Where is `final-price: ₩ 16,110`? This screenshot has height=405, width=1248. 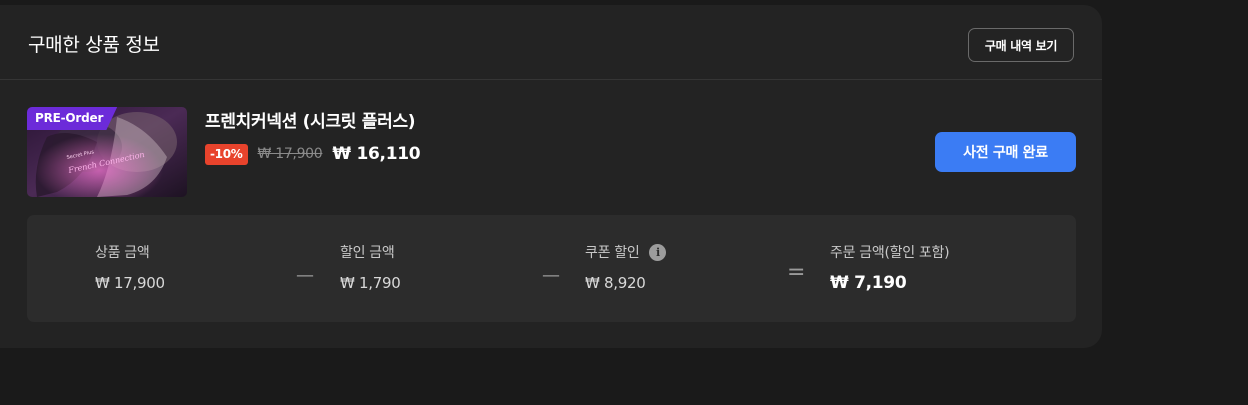 final-price: ₩ 16,110 is located at coordinates (376, 154).